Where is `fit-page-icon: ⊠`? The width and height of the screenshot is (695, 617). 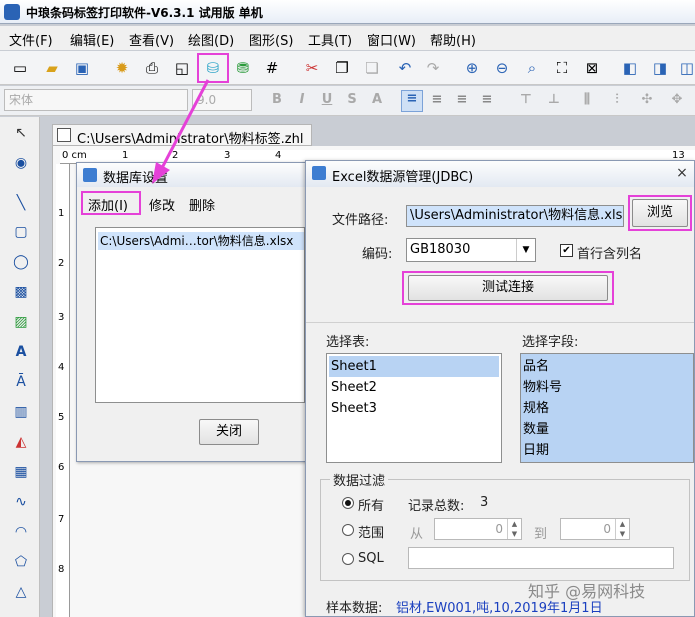 fit-page-icon: ⊠ is located at coordinates (592, 68).